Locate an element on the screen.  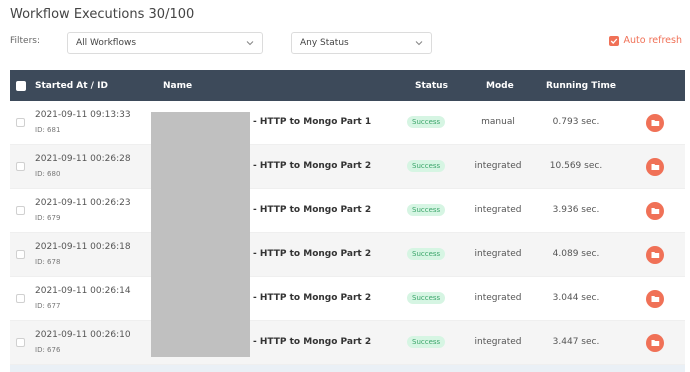
header-running-time: Running Time is located at coordinates (581, 85).